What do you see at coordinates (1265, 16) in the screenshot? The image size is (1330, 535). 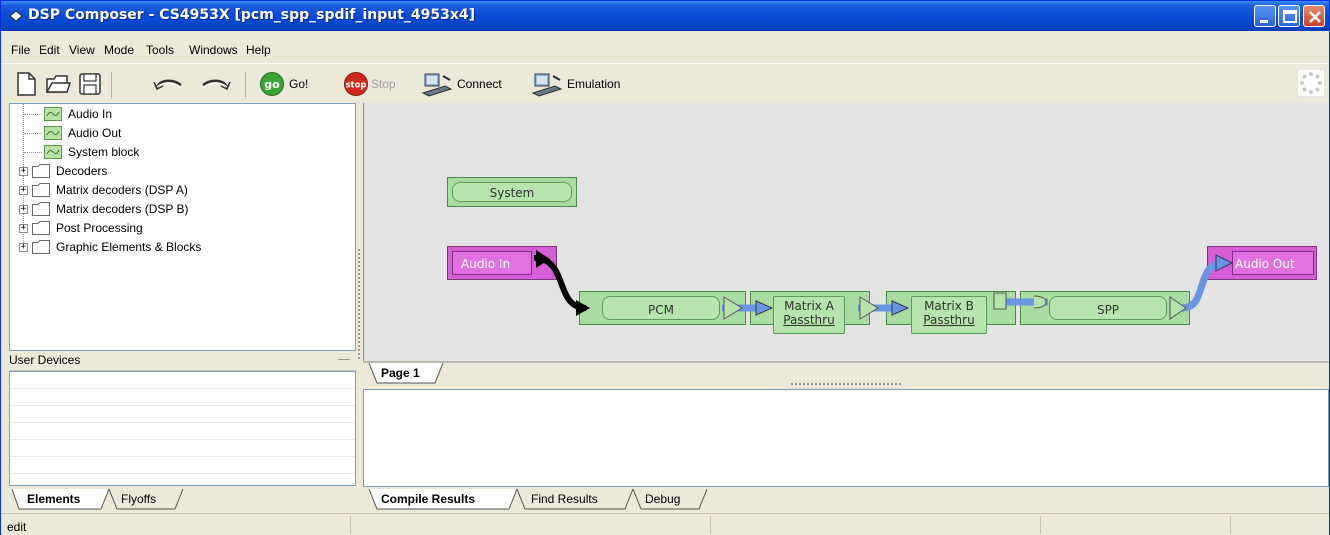 I see `minimize-button` at bounding box center [1265, 16].